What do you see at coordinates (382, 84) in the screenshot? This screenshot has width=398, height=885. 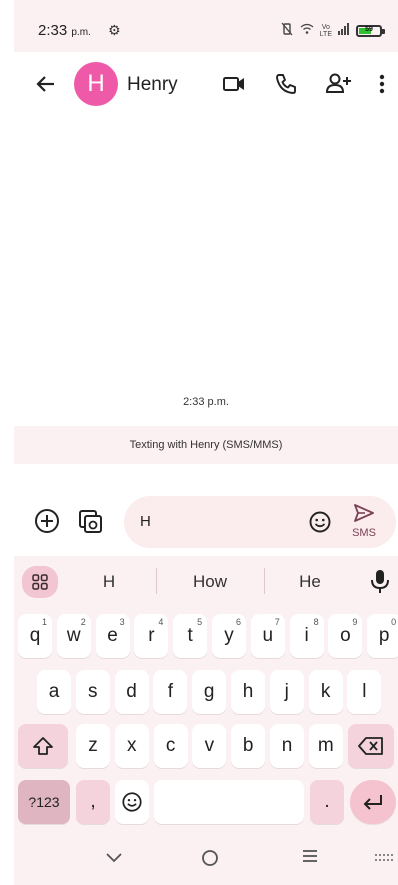 I see `more-options-icon` at bounding box center [382, 84].